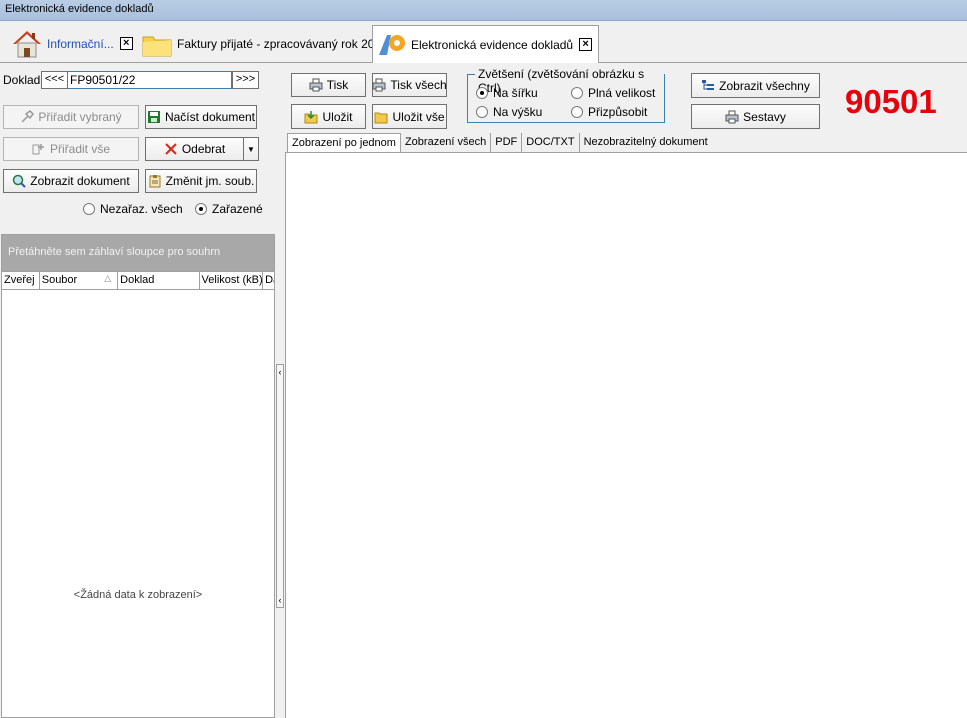 The width and height of the screenshot is (967, 718). What do you see at coordinates (391, 45) in the screenshot?
I see `evidence-icon` at bounding box center [391, 45].